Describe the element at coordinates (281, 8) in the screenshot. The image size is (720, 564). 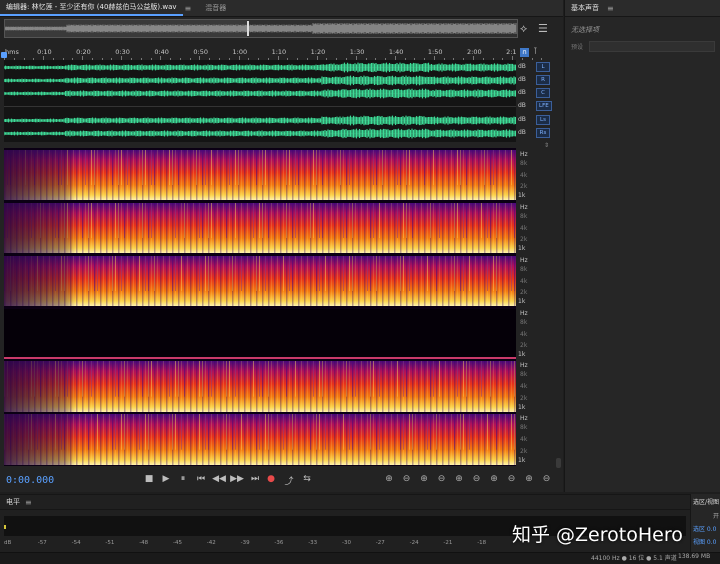
I see `editor-tab-bar: 编辑器: 林忆莲 - 至少还有你 (40赫兹伯马公益版).wav ≡ 混音器` at that location.